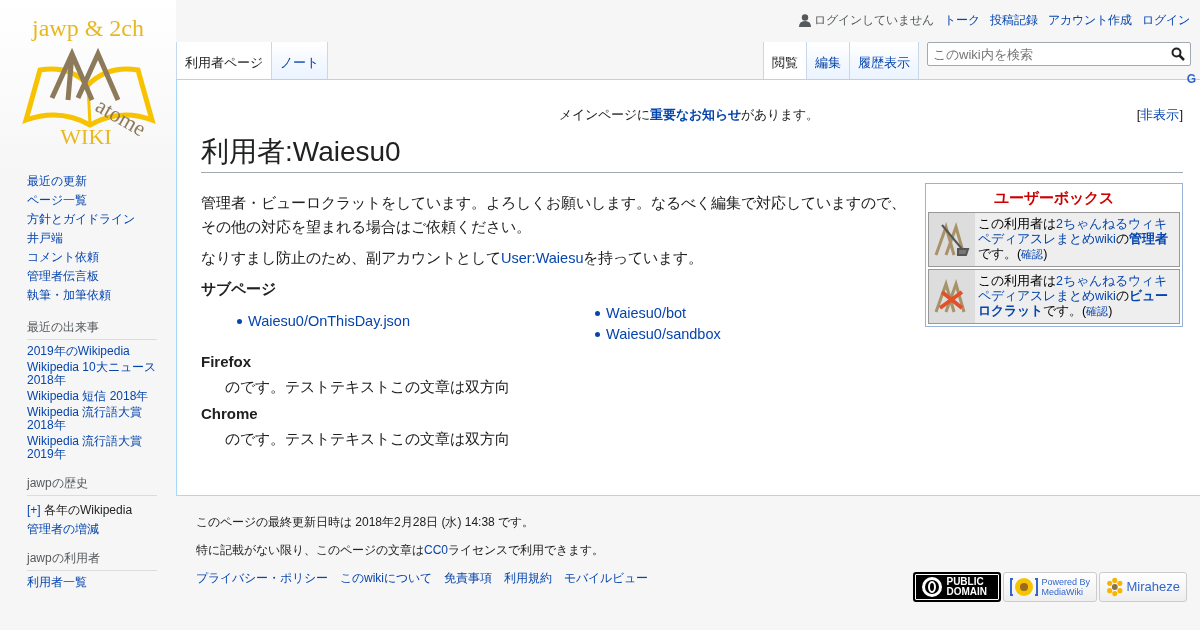 Image resolution: width=1200 pixels, height=630 pixels. What do you see at coordinates (230, 414) in the screenshot?
I see `section-heading: Chrome` at bounding box center [230, 414].